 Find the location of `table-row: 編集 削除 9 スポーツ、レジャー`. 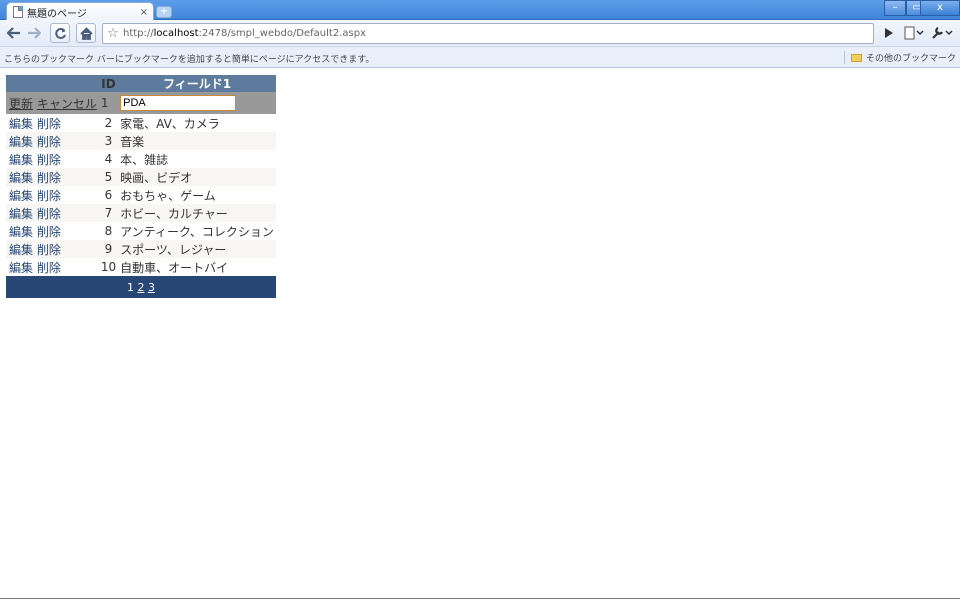

table-row: 編集 削除 9 スポーツ、レジャー is located at coordinates (141, 249).